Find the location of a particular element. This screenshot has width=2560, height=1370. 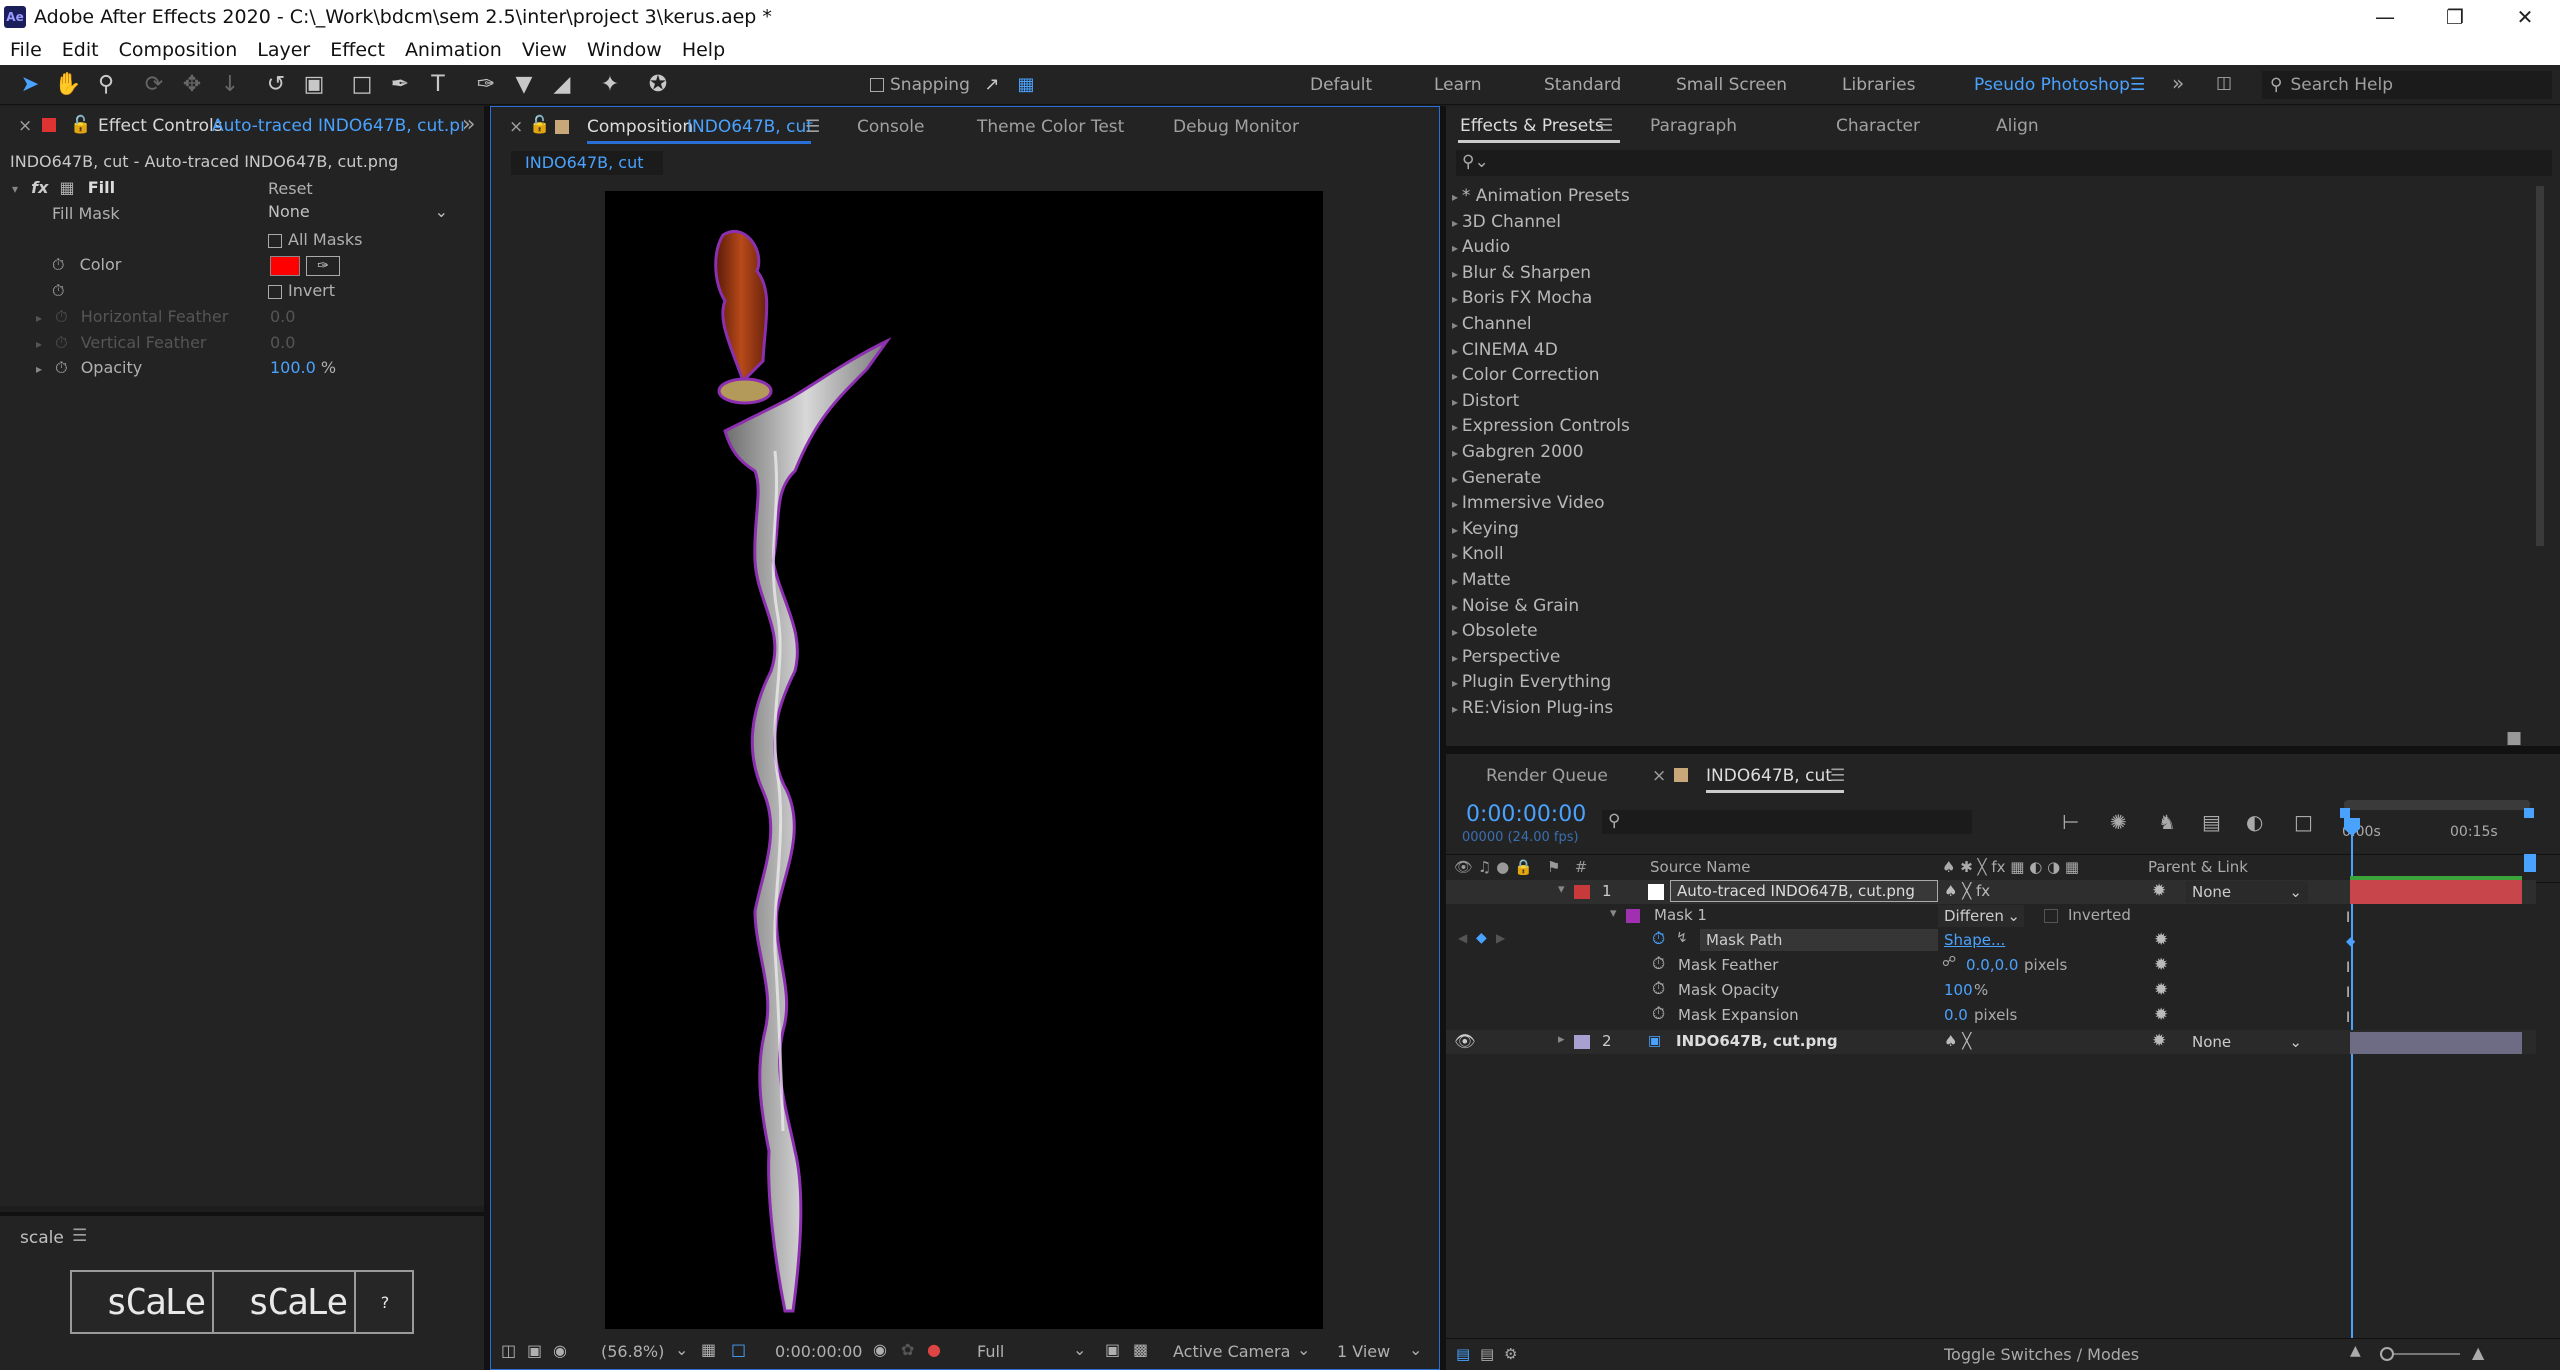

label-icon: ⚑ is located at coordinates (1553, 867).